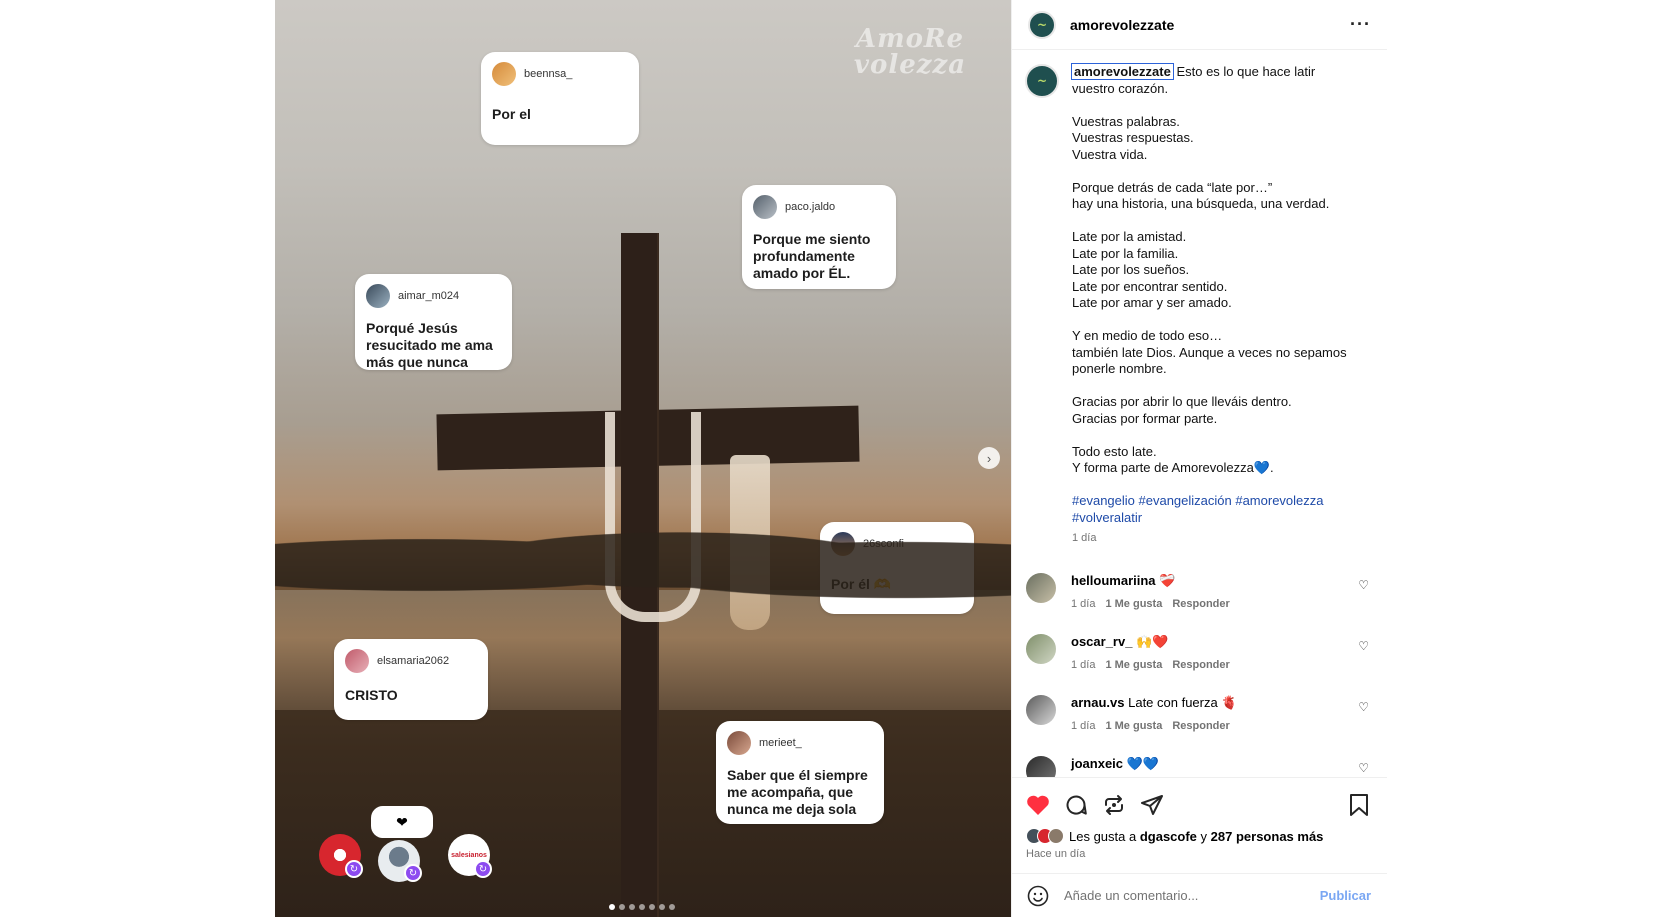  Describe the element at coordinates (1218, 538) in the screenshot. I see `caption-time: 1 día` at that location.